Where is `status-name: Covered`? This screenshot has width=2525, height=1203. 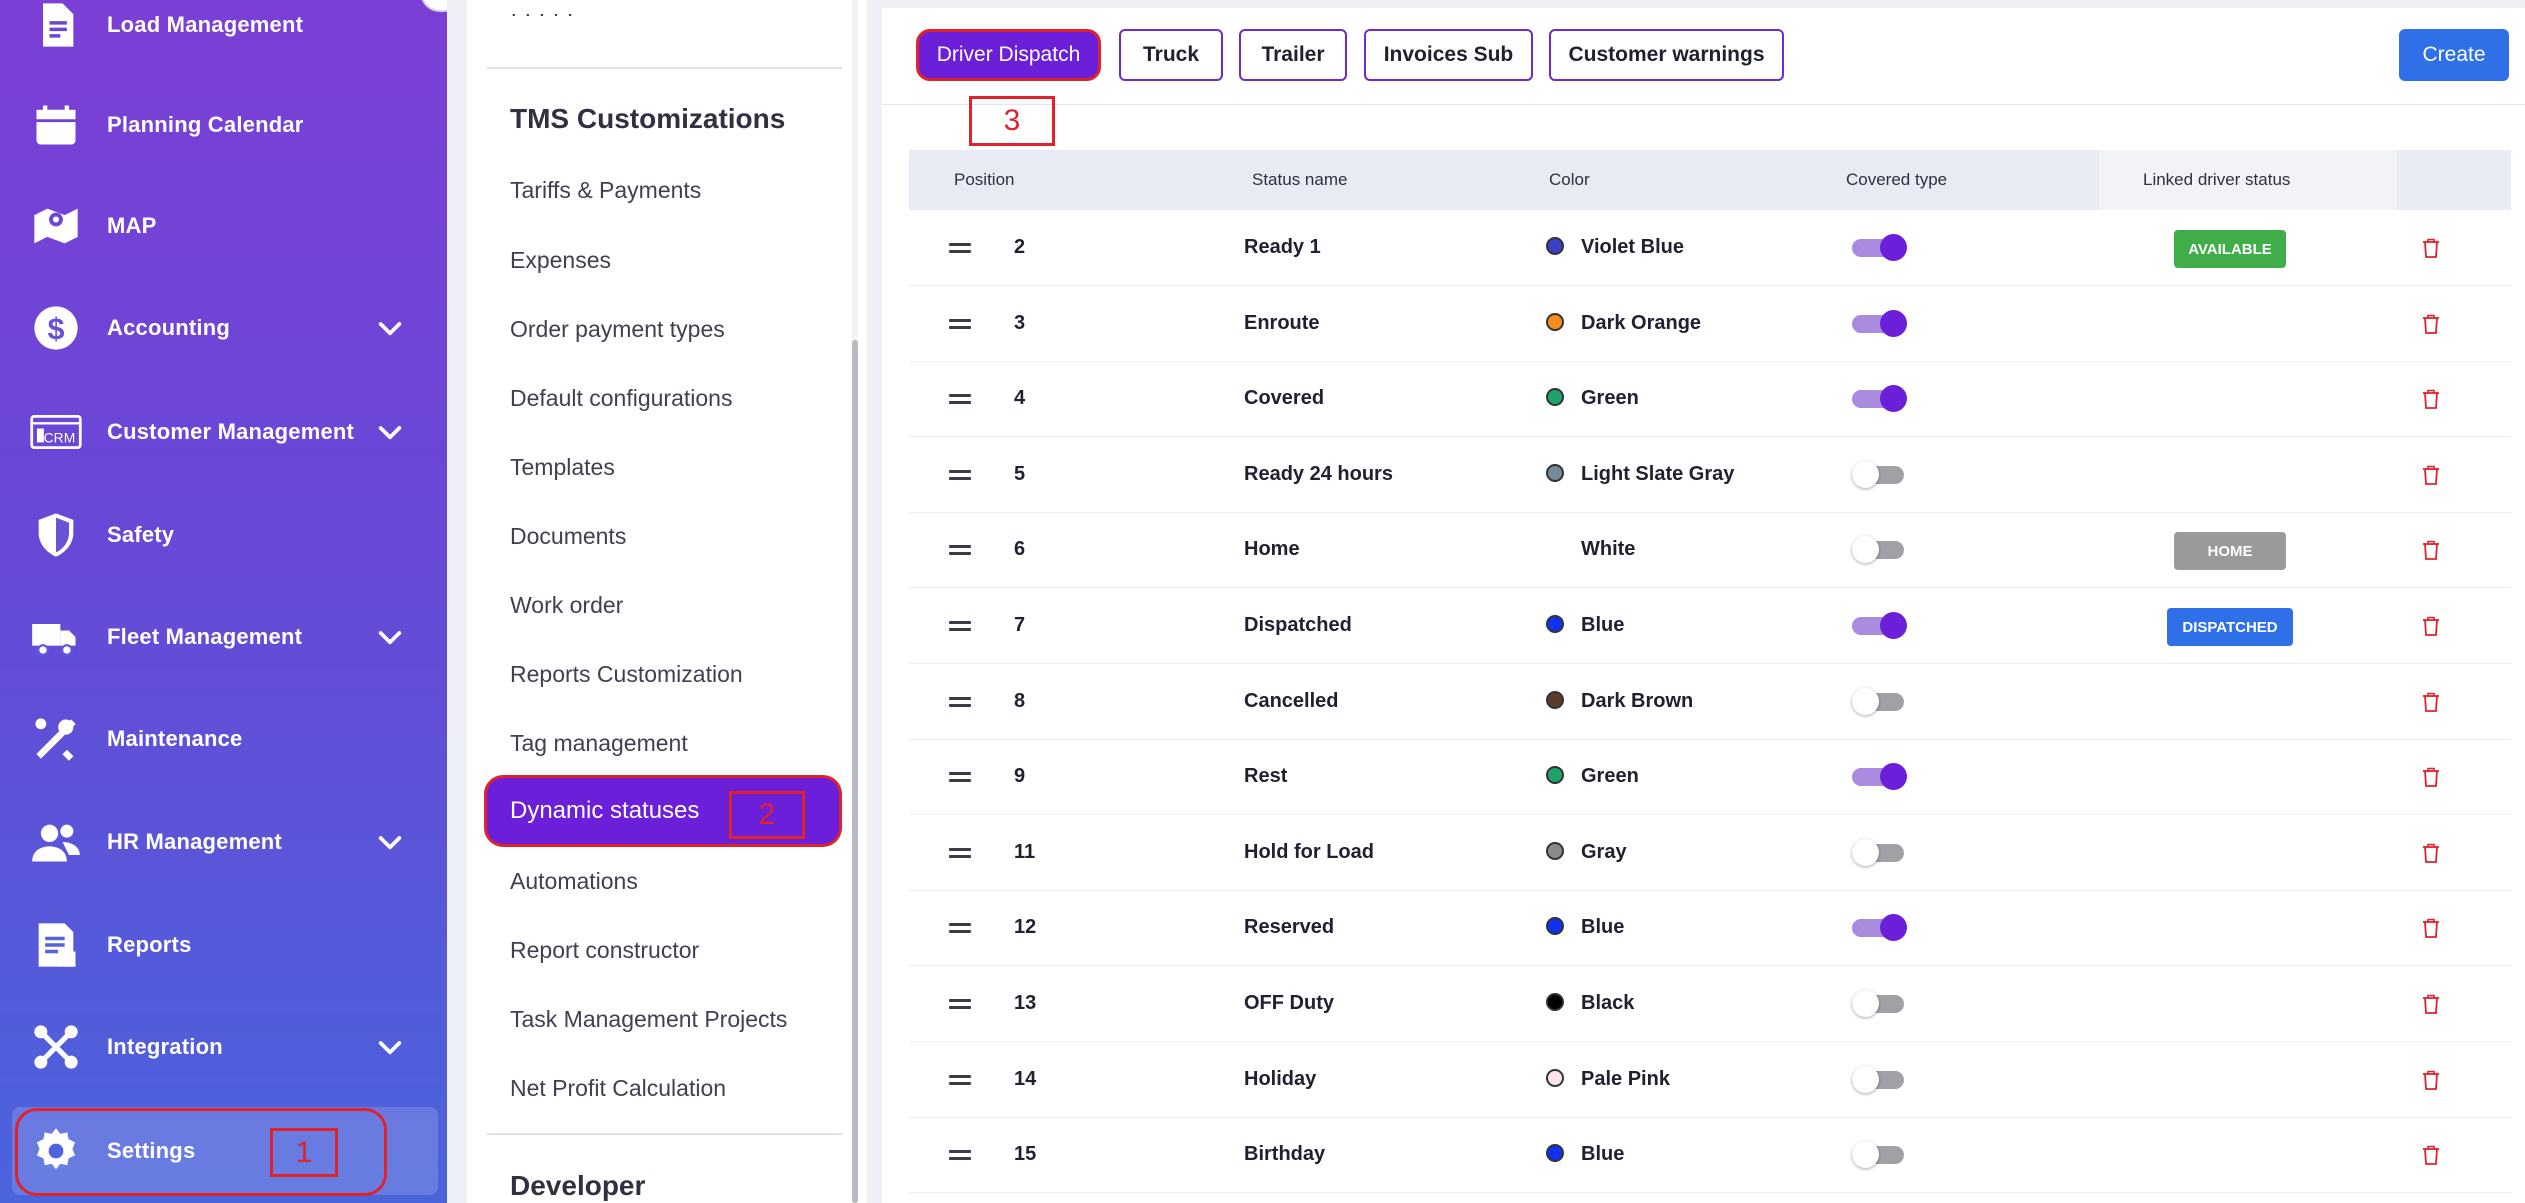 status-name: Covered is located at coordinates (1284, 398).